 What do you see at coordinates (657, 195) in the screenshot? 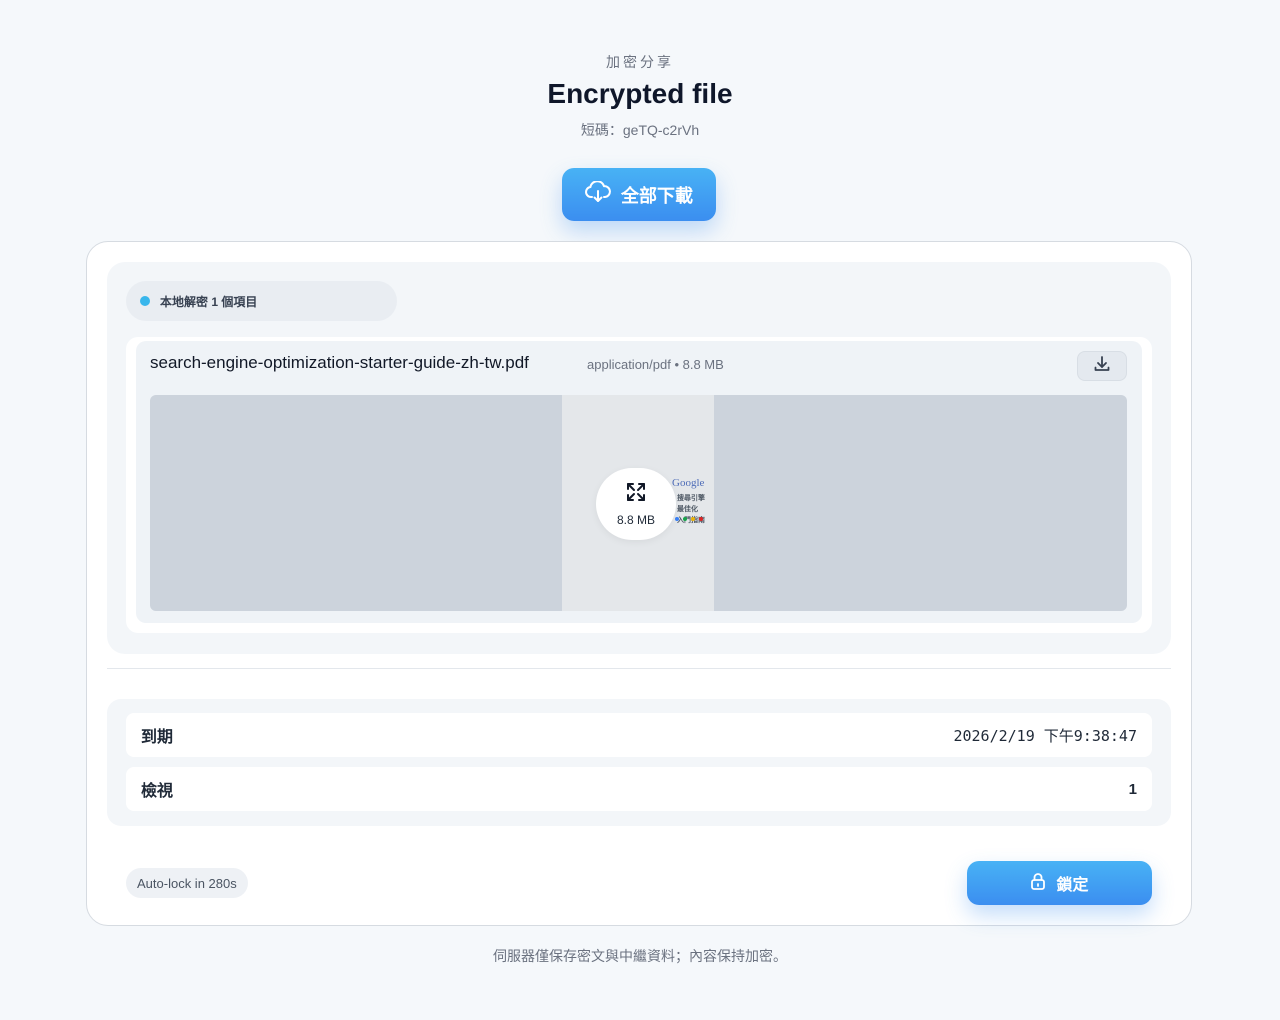
I see `download-all-label: 全部下載` at bounding box center [657, 195].